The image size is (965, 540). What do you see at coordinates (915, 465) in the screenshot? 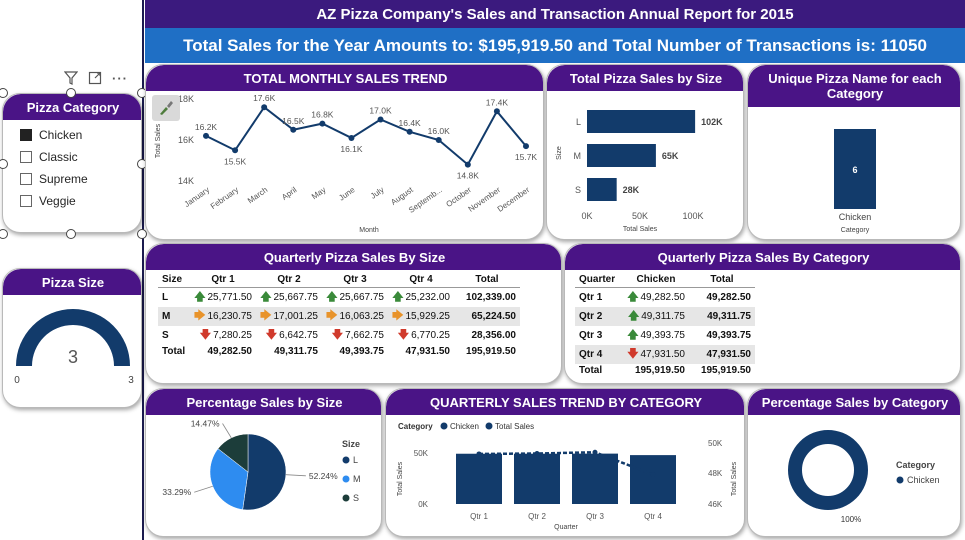
I see `donut-legend-title: Category` at bounding box center [915, 465].